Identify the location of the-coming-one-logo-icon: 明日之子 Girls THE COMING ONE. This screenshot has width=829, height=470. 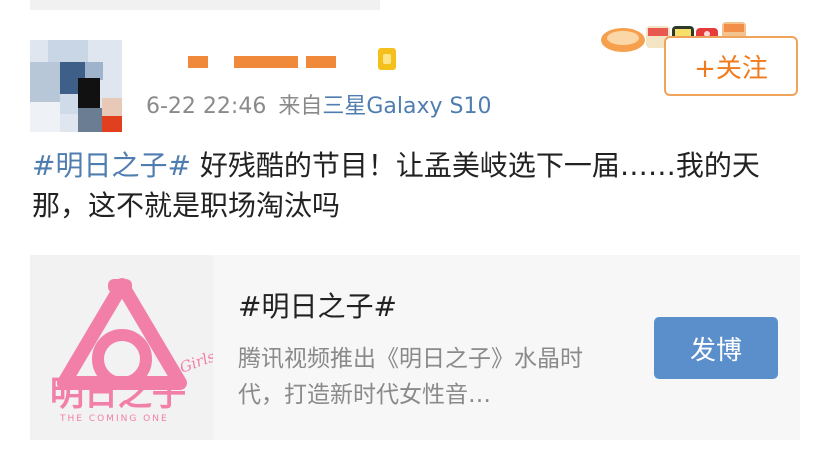
(134, 351).